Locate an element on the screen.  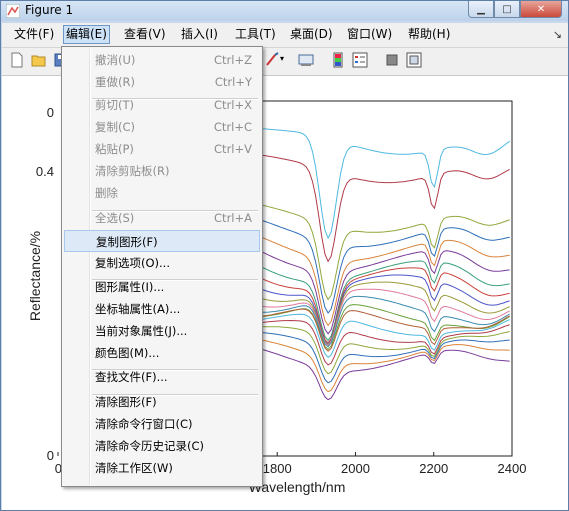
minimize-button: ▁ is located at coordinates (481, 9).